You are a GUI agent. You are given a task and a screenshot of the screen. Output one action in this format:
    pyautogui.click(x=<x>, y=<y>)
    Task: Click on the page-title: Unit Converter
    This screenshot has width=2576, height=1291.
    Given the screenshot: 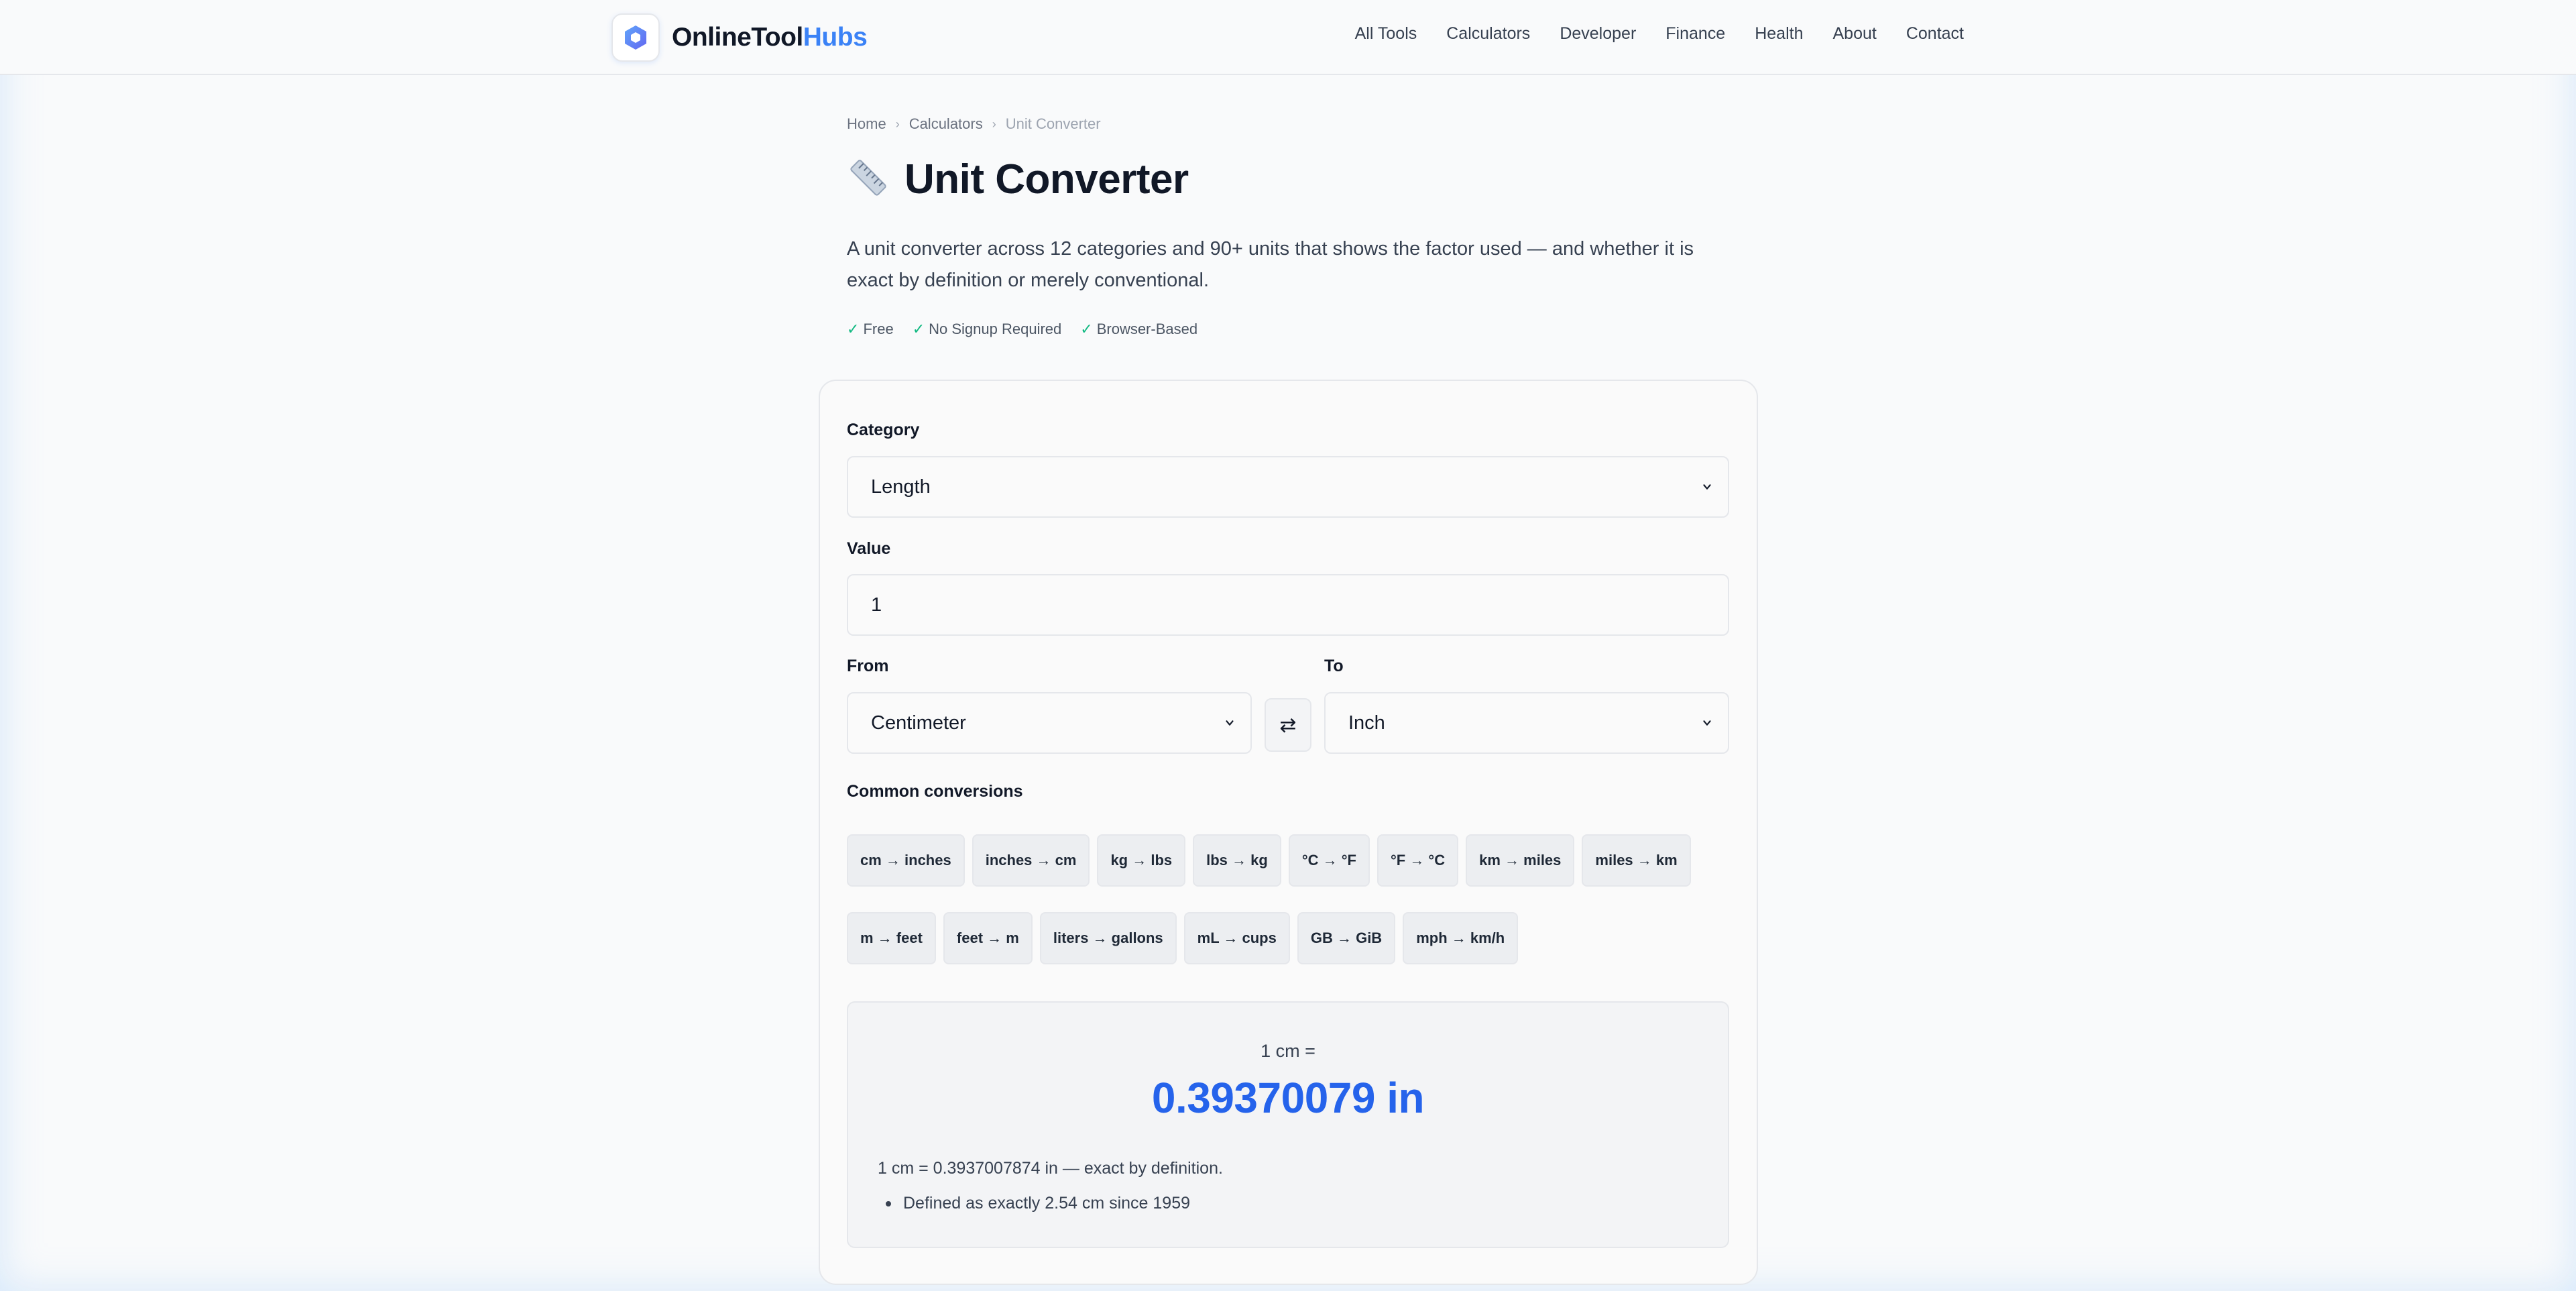 What is the action you would take?
    pyautogui.click(x=1046, y=179)
    